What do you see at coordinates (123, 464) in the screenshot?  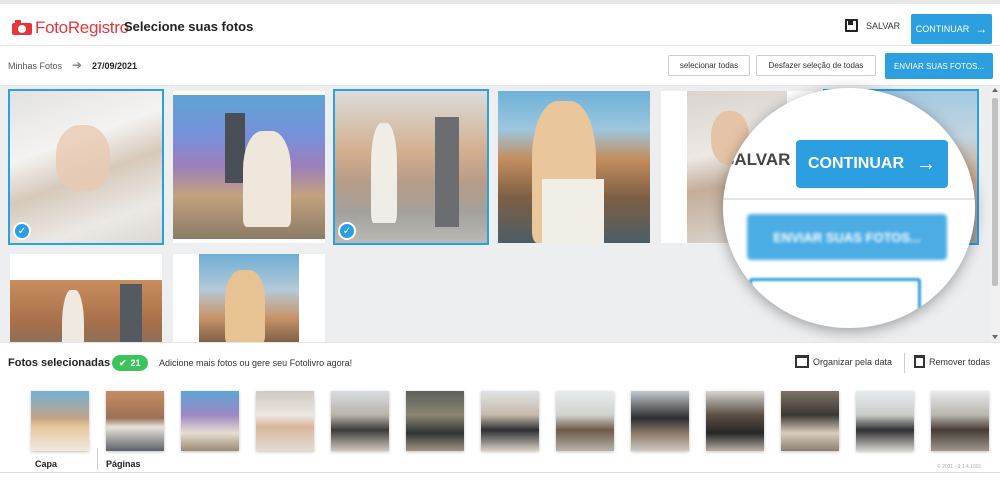 I see `pages-label: Páginas` at bounding box center [123, 464].